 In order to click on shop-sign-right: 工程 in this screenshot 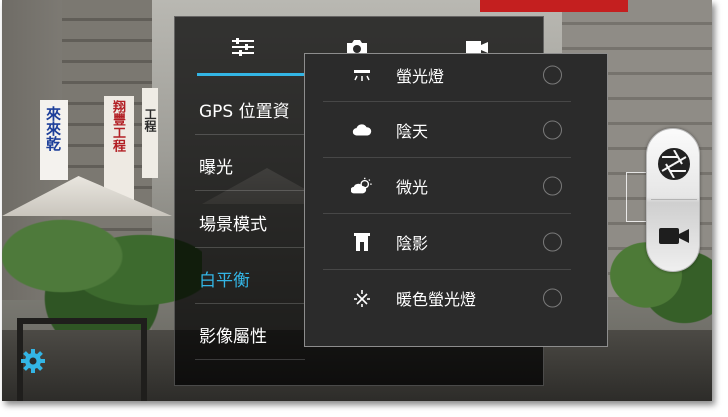, I will do `click(150, 133)`.